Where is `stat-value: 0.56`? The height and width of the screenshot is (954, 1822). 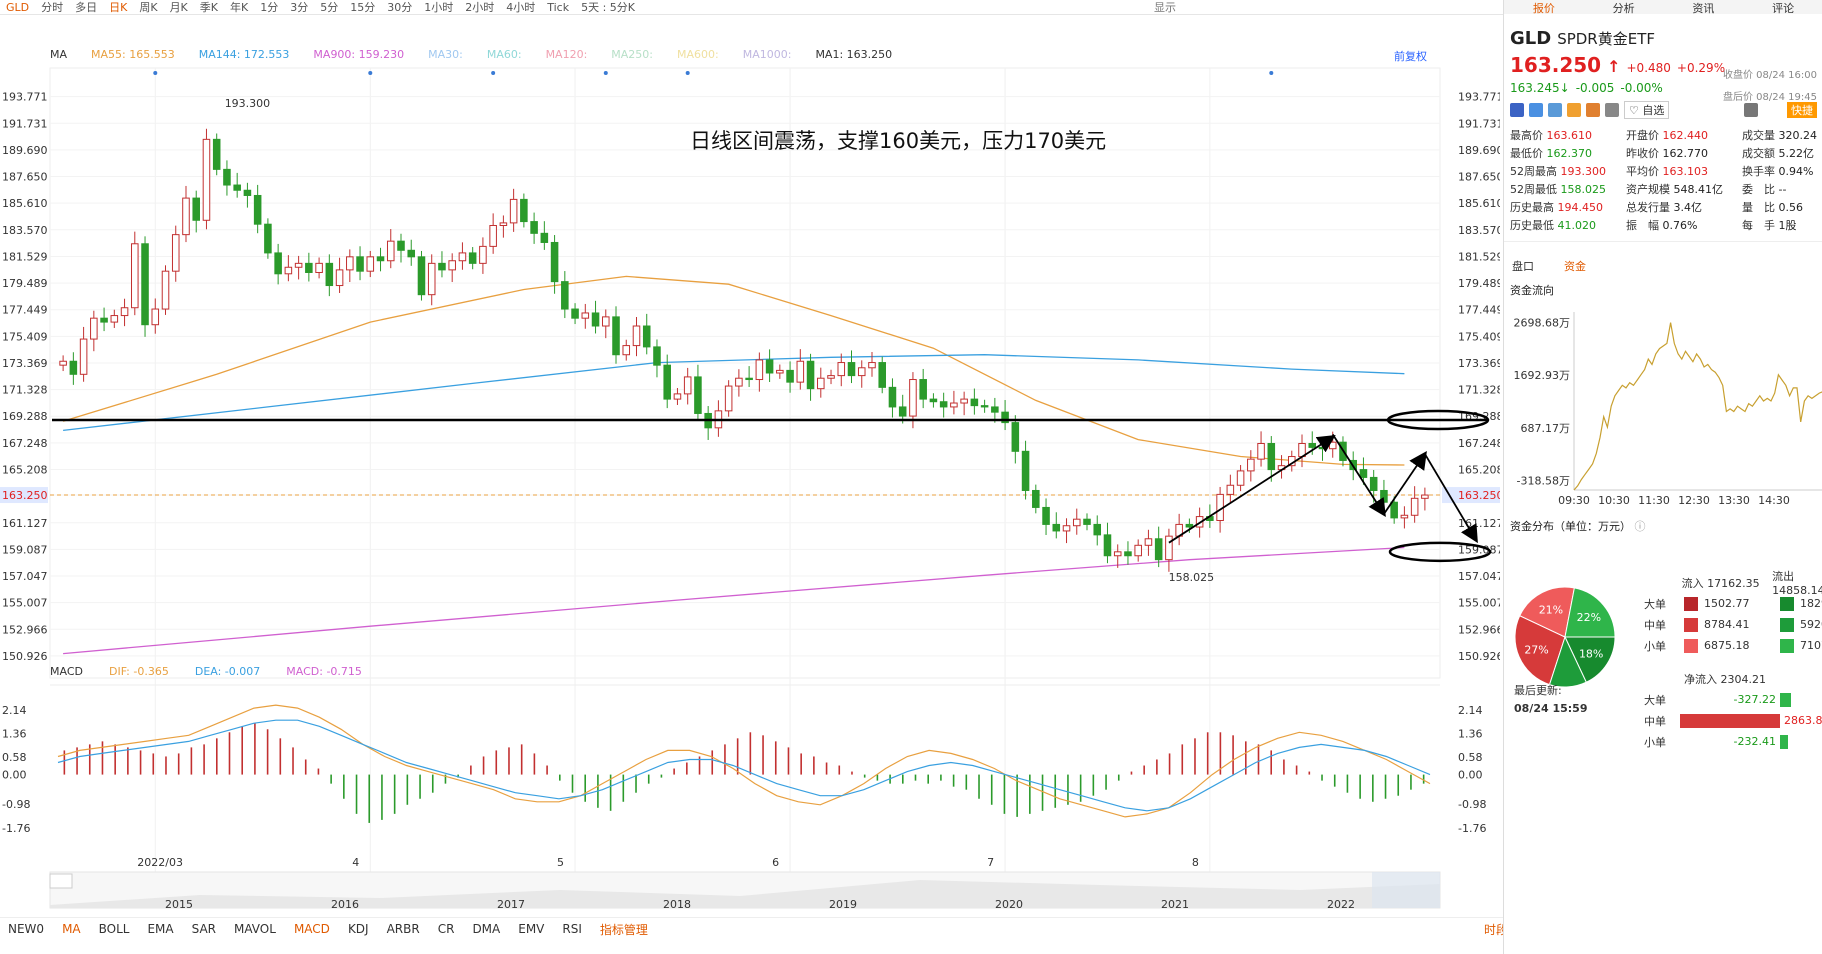
stat-value: 0.56 is located at coordinates (1789, 207).